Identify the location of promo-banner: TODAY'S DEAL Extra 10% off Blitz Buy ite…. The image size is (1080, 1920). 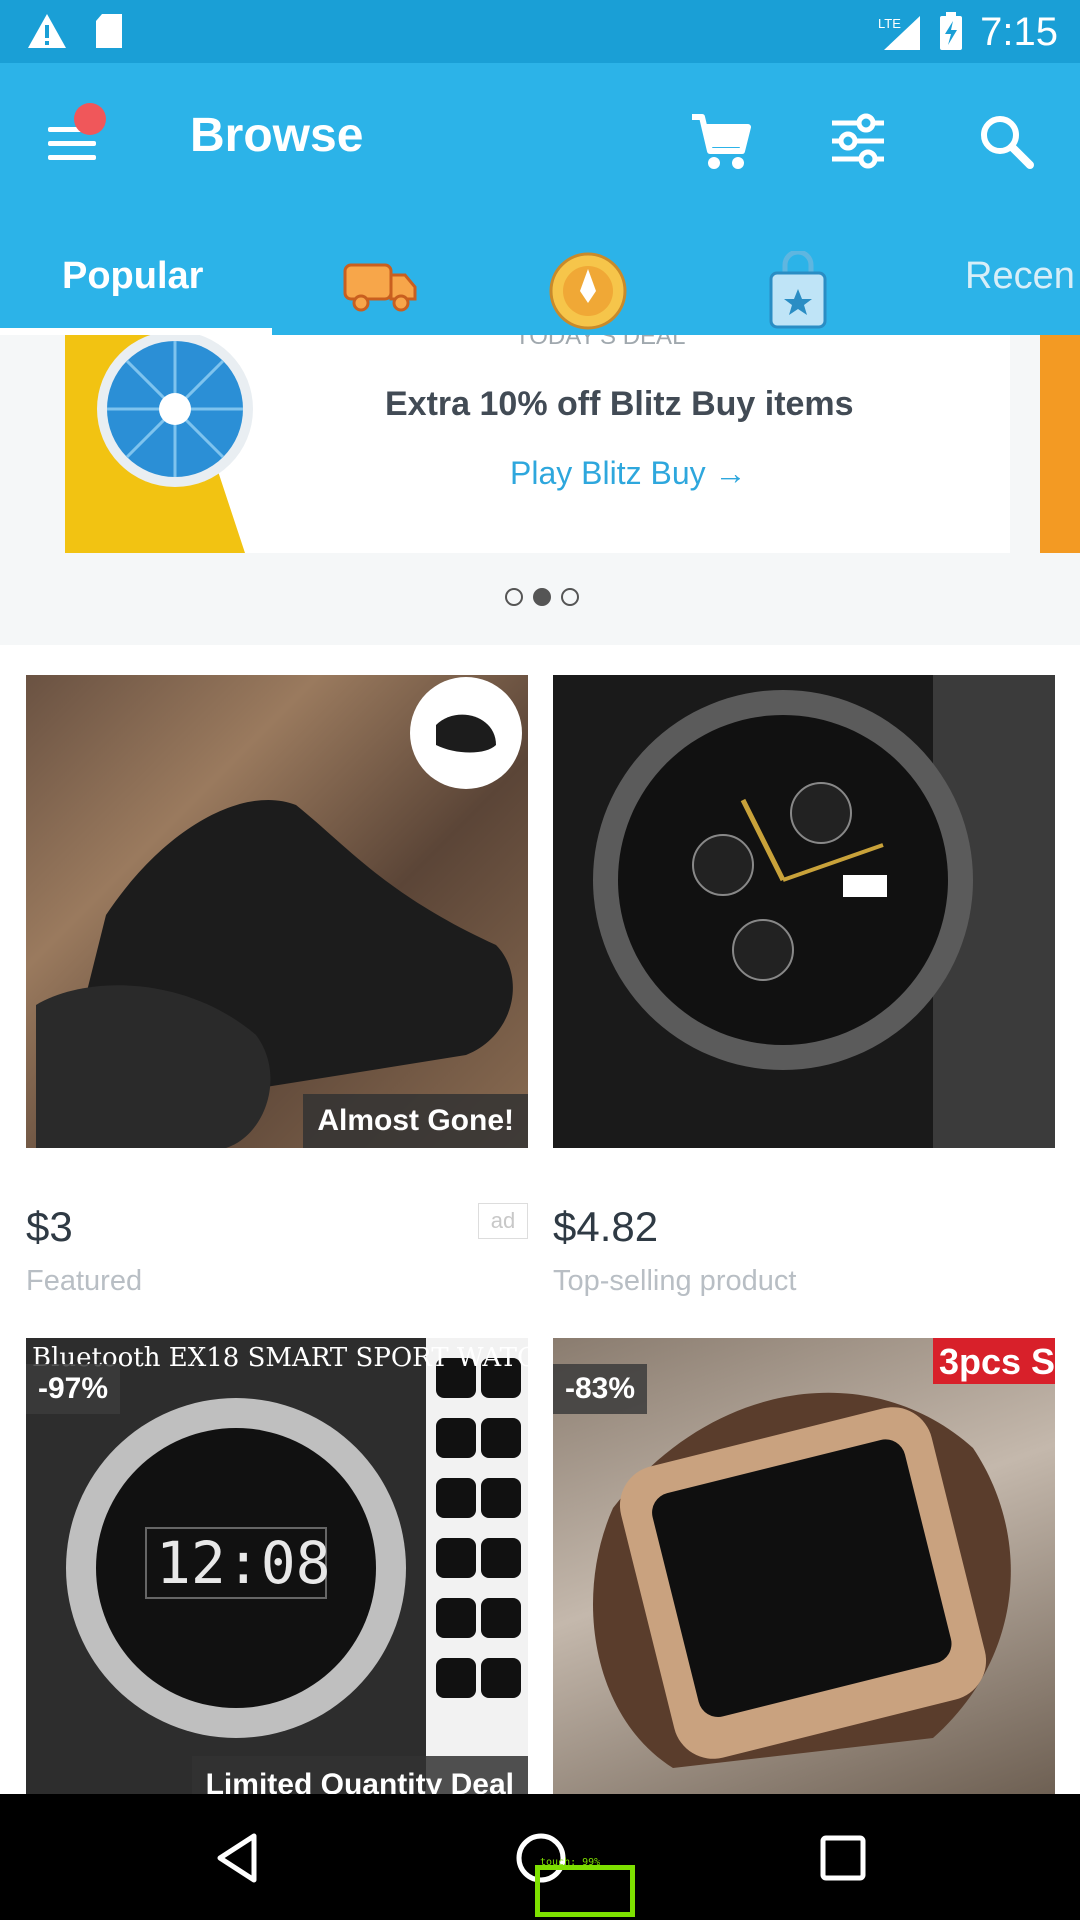
(537, 444).